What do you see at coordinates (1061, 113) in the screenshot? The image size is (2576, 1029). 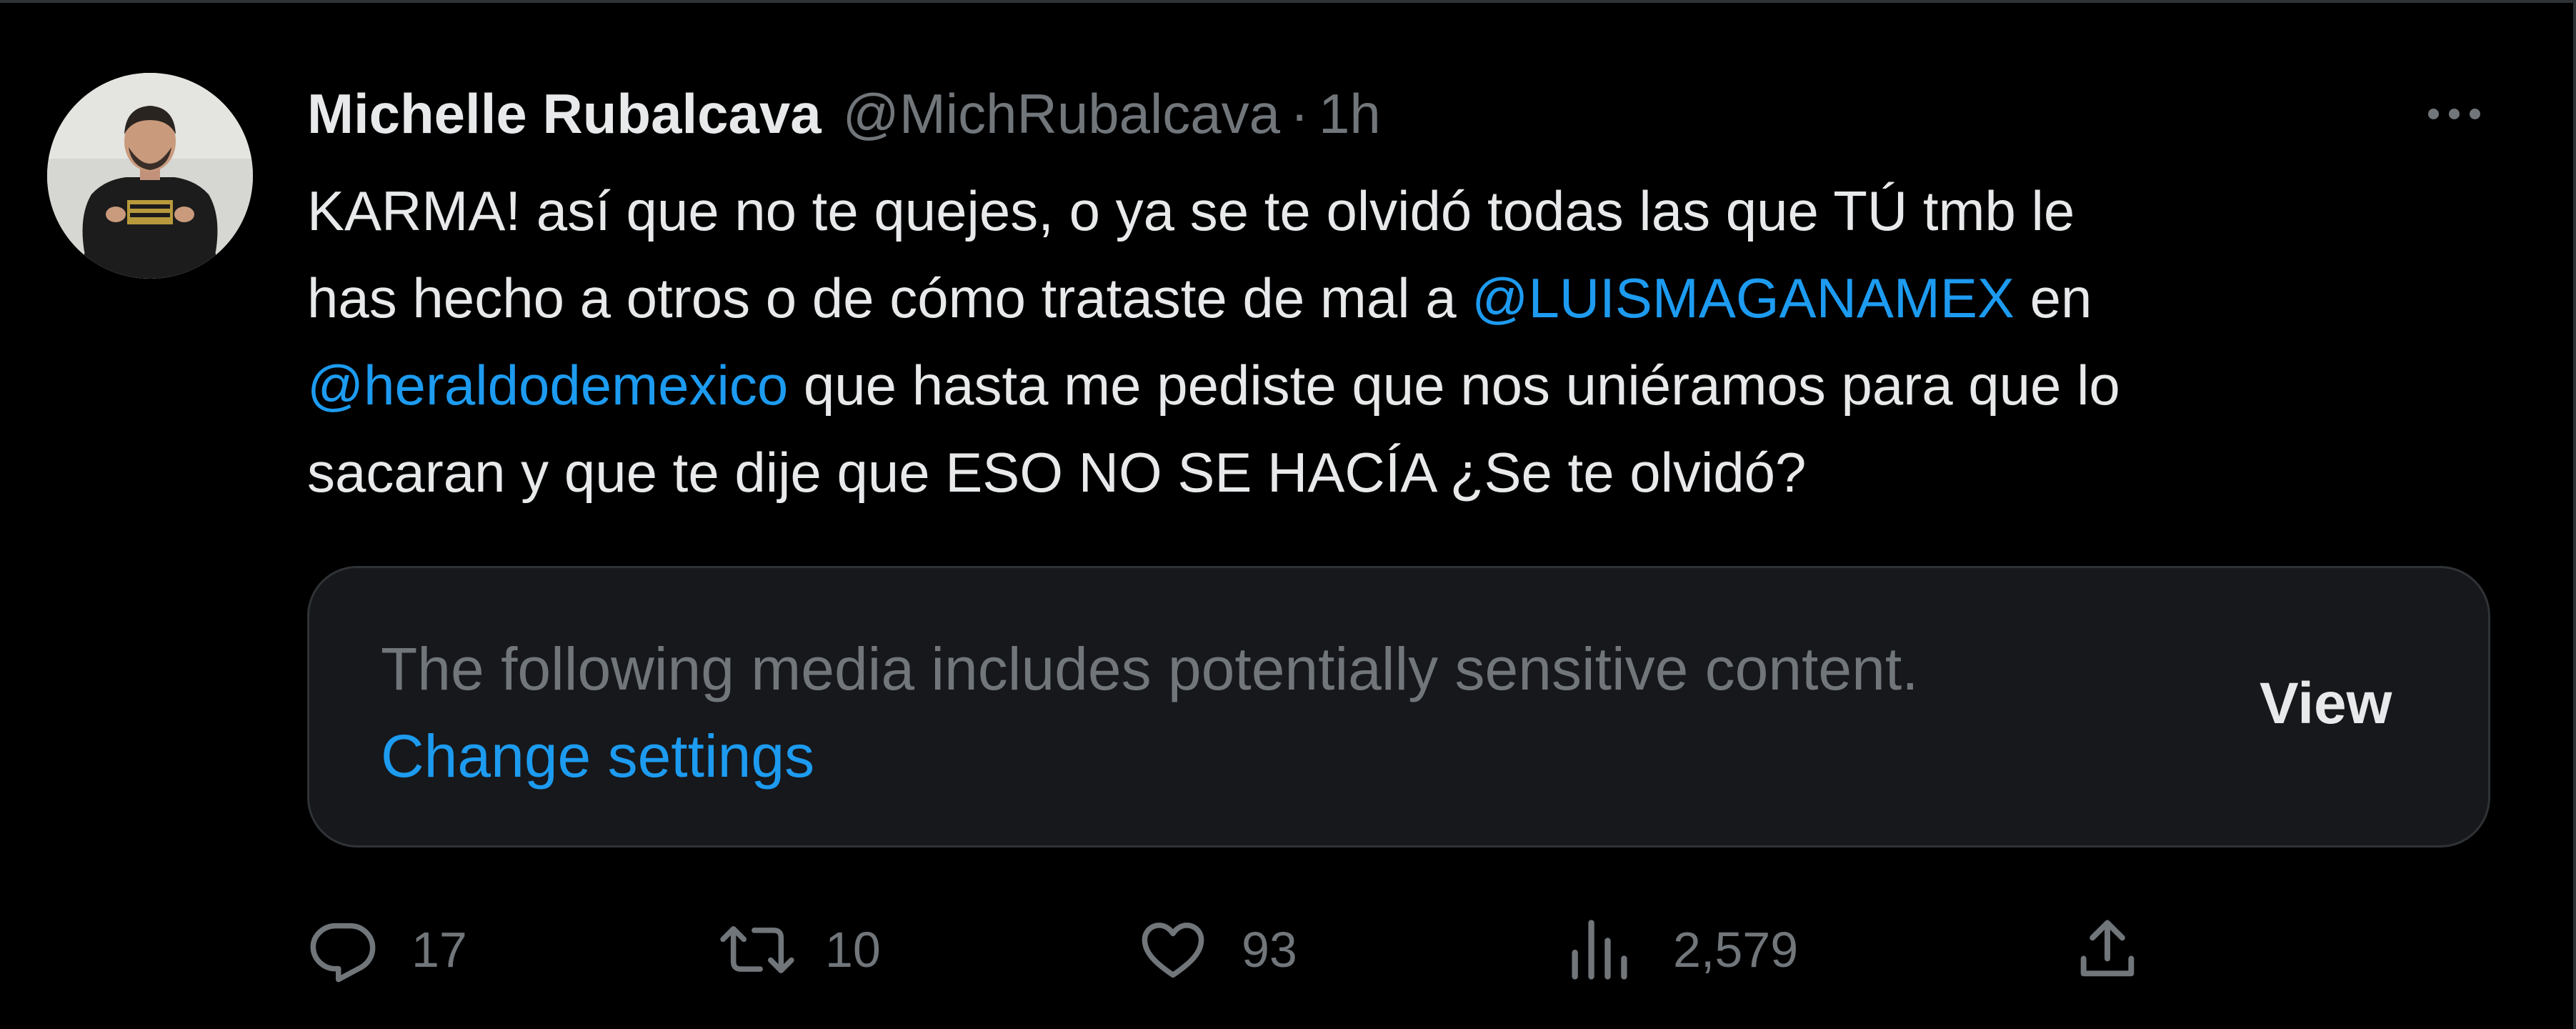 I see `author-handle: @MichRubalcava` at bounding box center [1061, 113].